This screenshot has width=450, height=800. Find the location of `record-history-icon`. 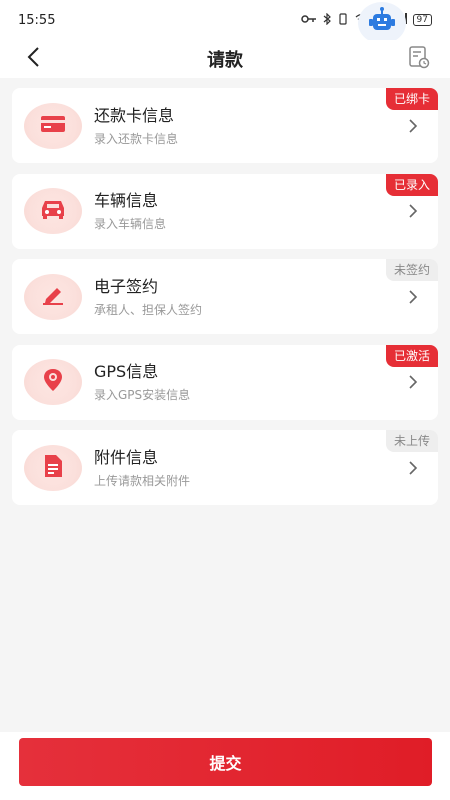

record-history-icon is located at coordinates (419, 59).